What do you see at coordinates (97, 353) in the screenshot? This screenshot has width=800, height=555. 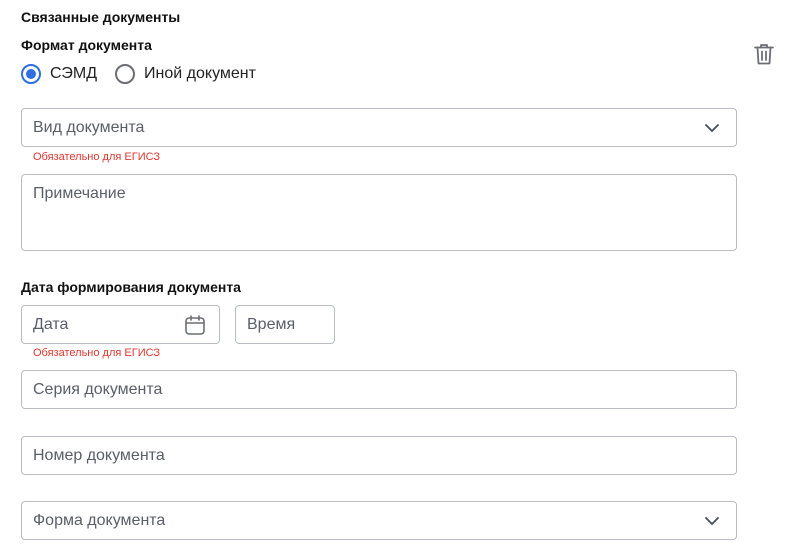 I see `date-error: Обязательно для ЕГИСЗ` at bounding box center [97, 353].